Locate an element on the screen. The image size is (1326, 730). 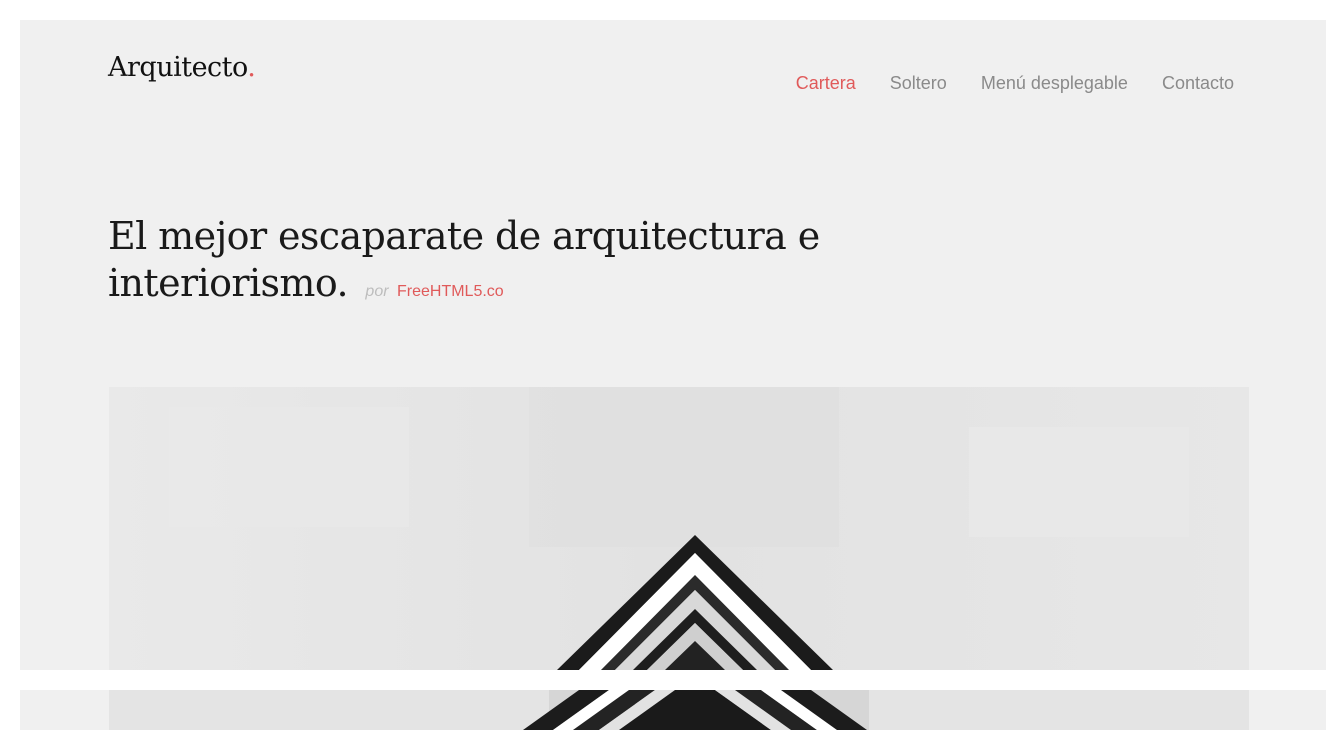
building-photo-bottom is located at coordinates (679, 710).